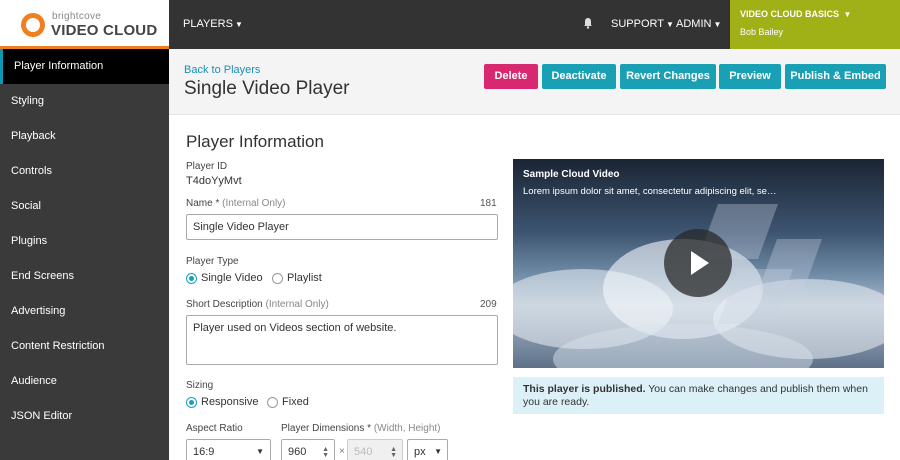  I want to click on width-stepper-icon: ▲ ▼, so click(325, 452).